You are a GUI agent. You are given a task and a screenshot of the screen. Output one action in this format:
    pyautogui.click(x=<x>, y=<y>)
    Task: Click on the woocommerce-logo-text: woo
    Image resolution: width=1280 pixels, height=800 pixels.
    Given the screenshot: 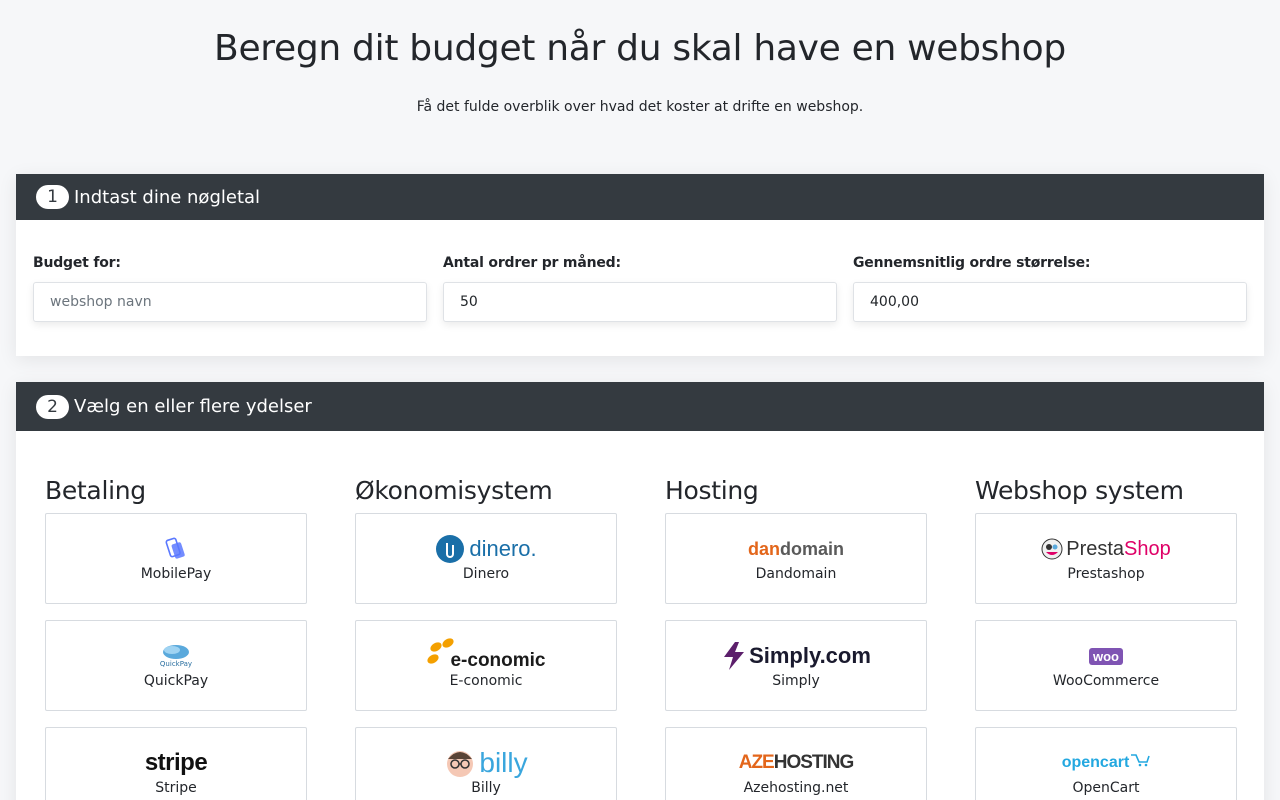 What is the action you would take?
    pyautogui.click(x=1106, y=656)
    